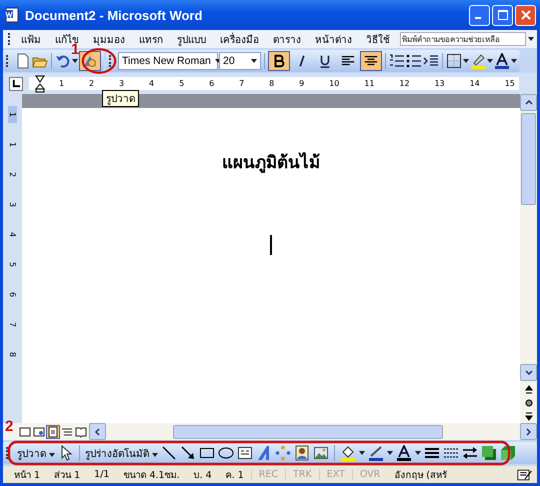  What do you see at coordinates (378, 39) in the screenshot?
I see `menu-item: วิธีใช้` at bounding box center [378, 39].